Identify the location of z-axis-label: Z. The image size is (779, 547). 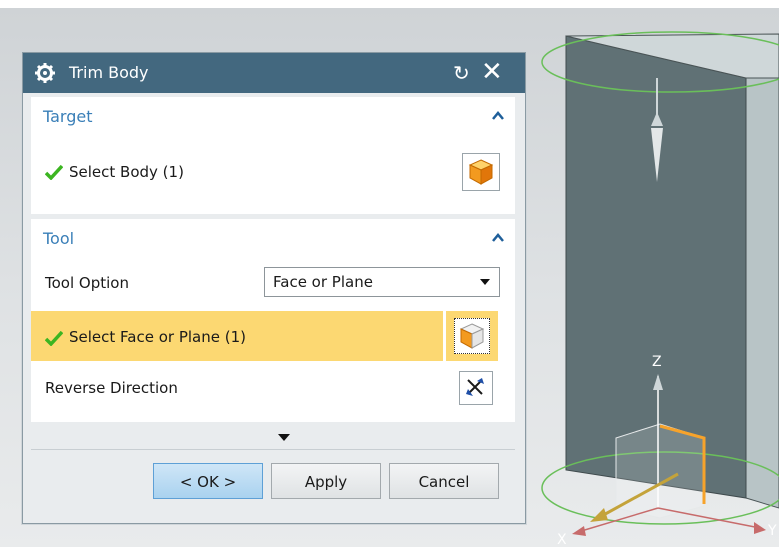
(657, 362).